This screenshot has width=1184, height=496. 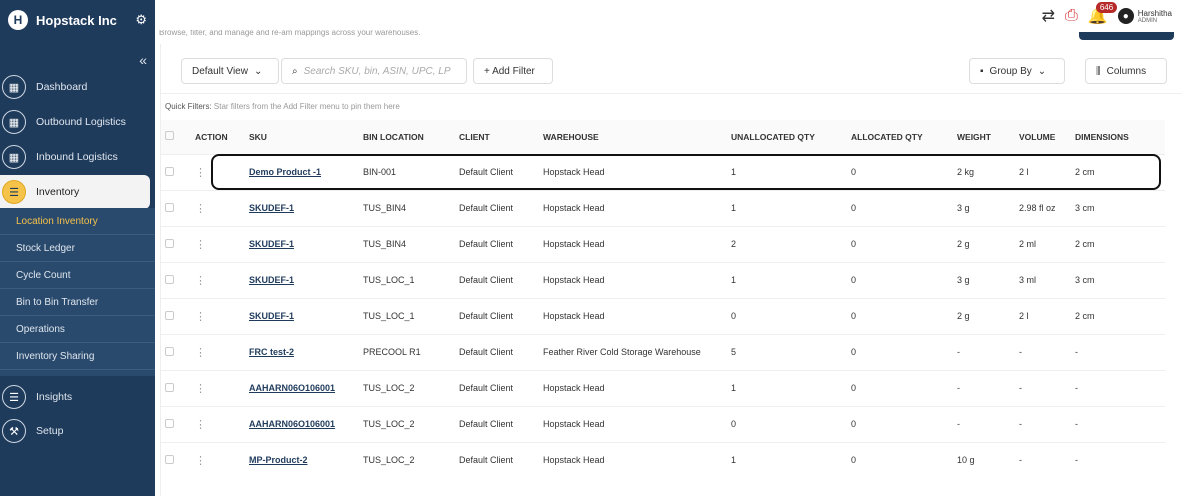 I want to click on col-header-allocated-qty: ALLOCATED QTY, so click(x=900, y=137).